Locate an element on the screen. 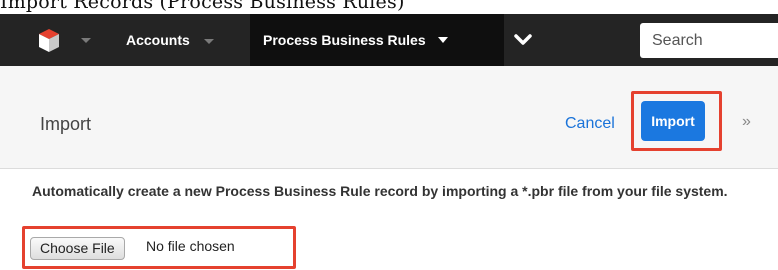 This screenshot has height=270, width=778. page-title: Import is located at coordinates (66, 124).